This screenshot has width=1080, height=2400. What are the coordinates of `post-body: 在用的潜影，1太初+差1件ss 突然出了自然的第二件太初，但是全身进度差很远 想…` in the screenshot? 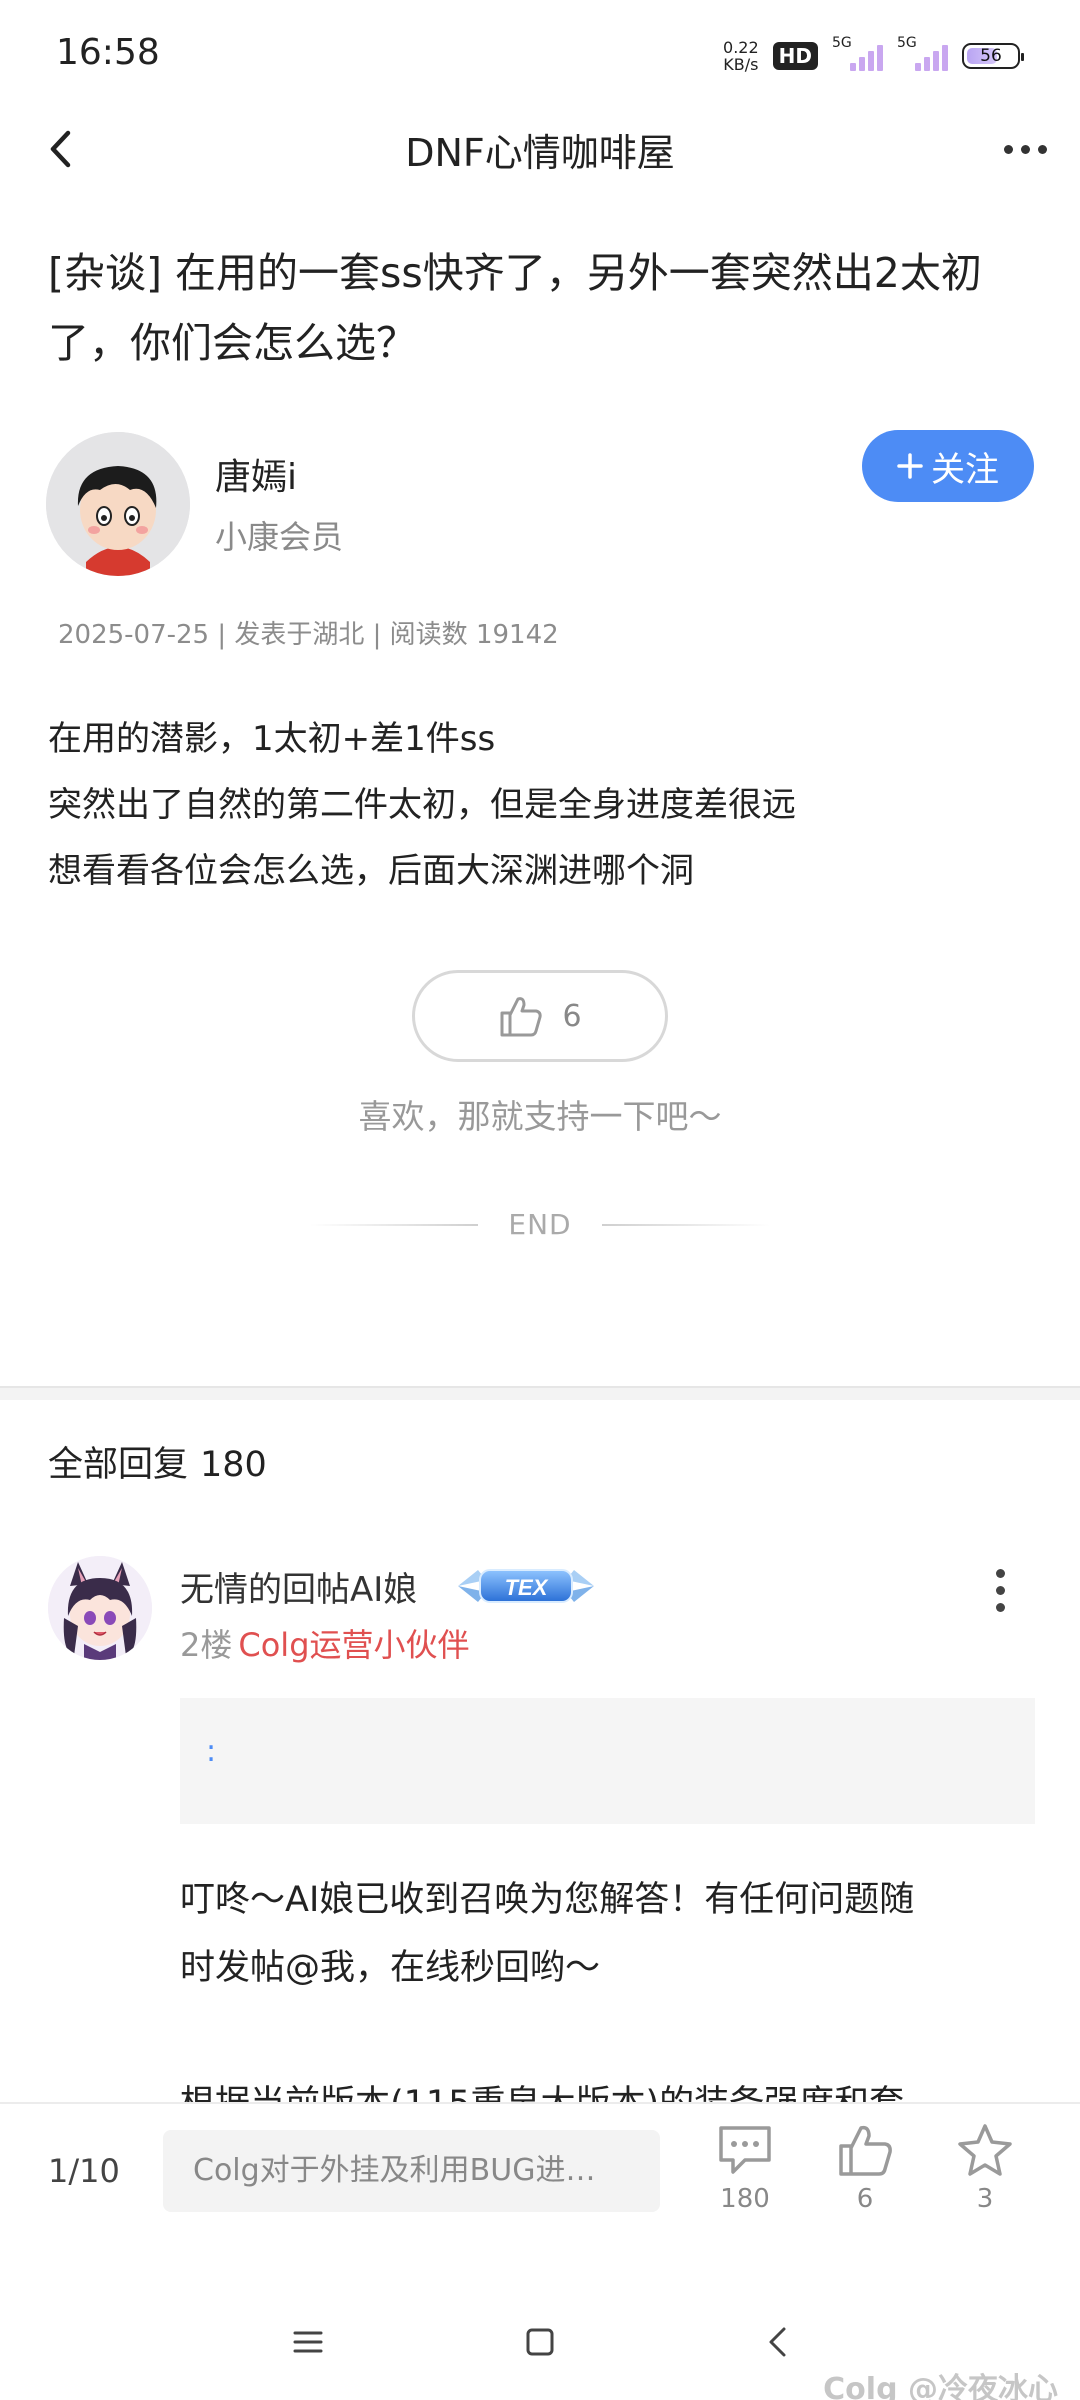 It's located at (543, 805).